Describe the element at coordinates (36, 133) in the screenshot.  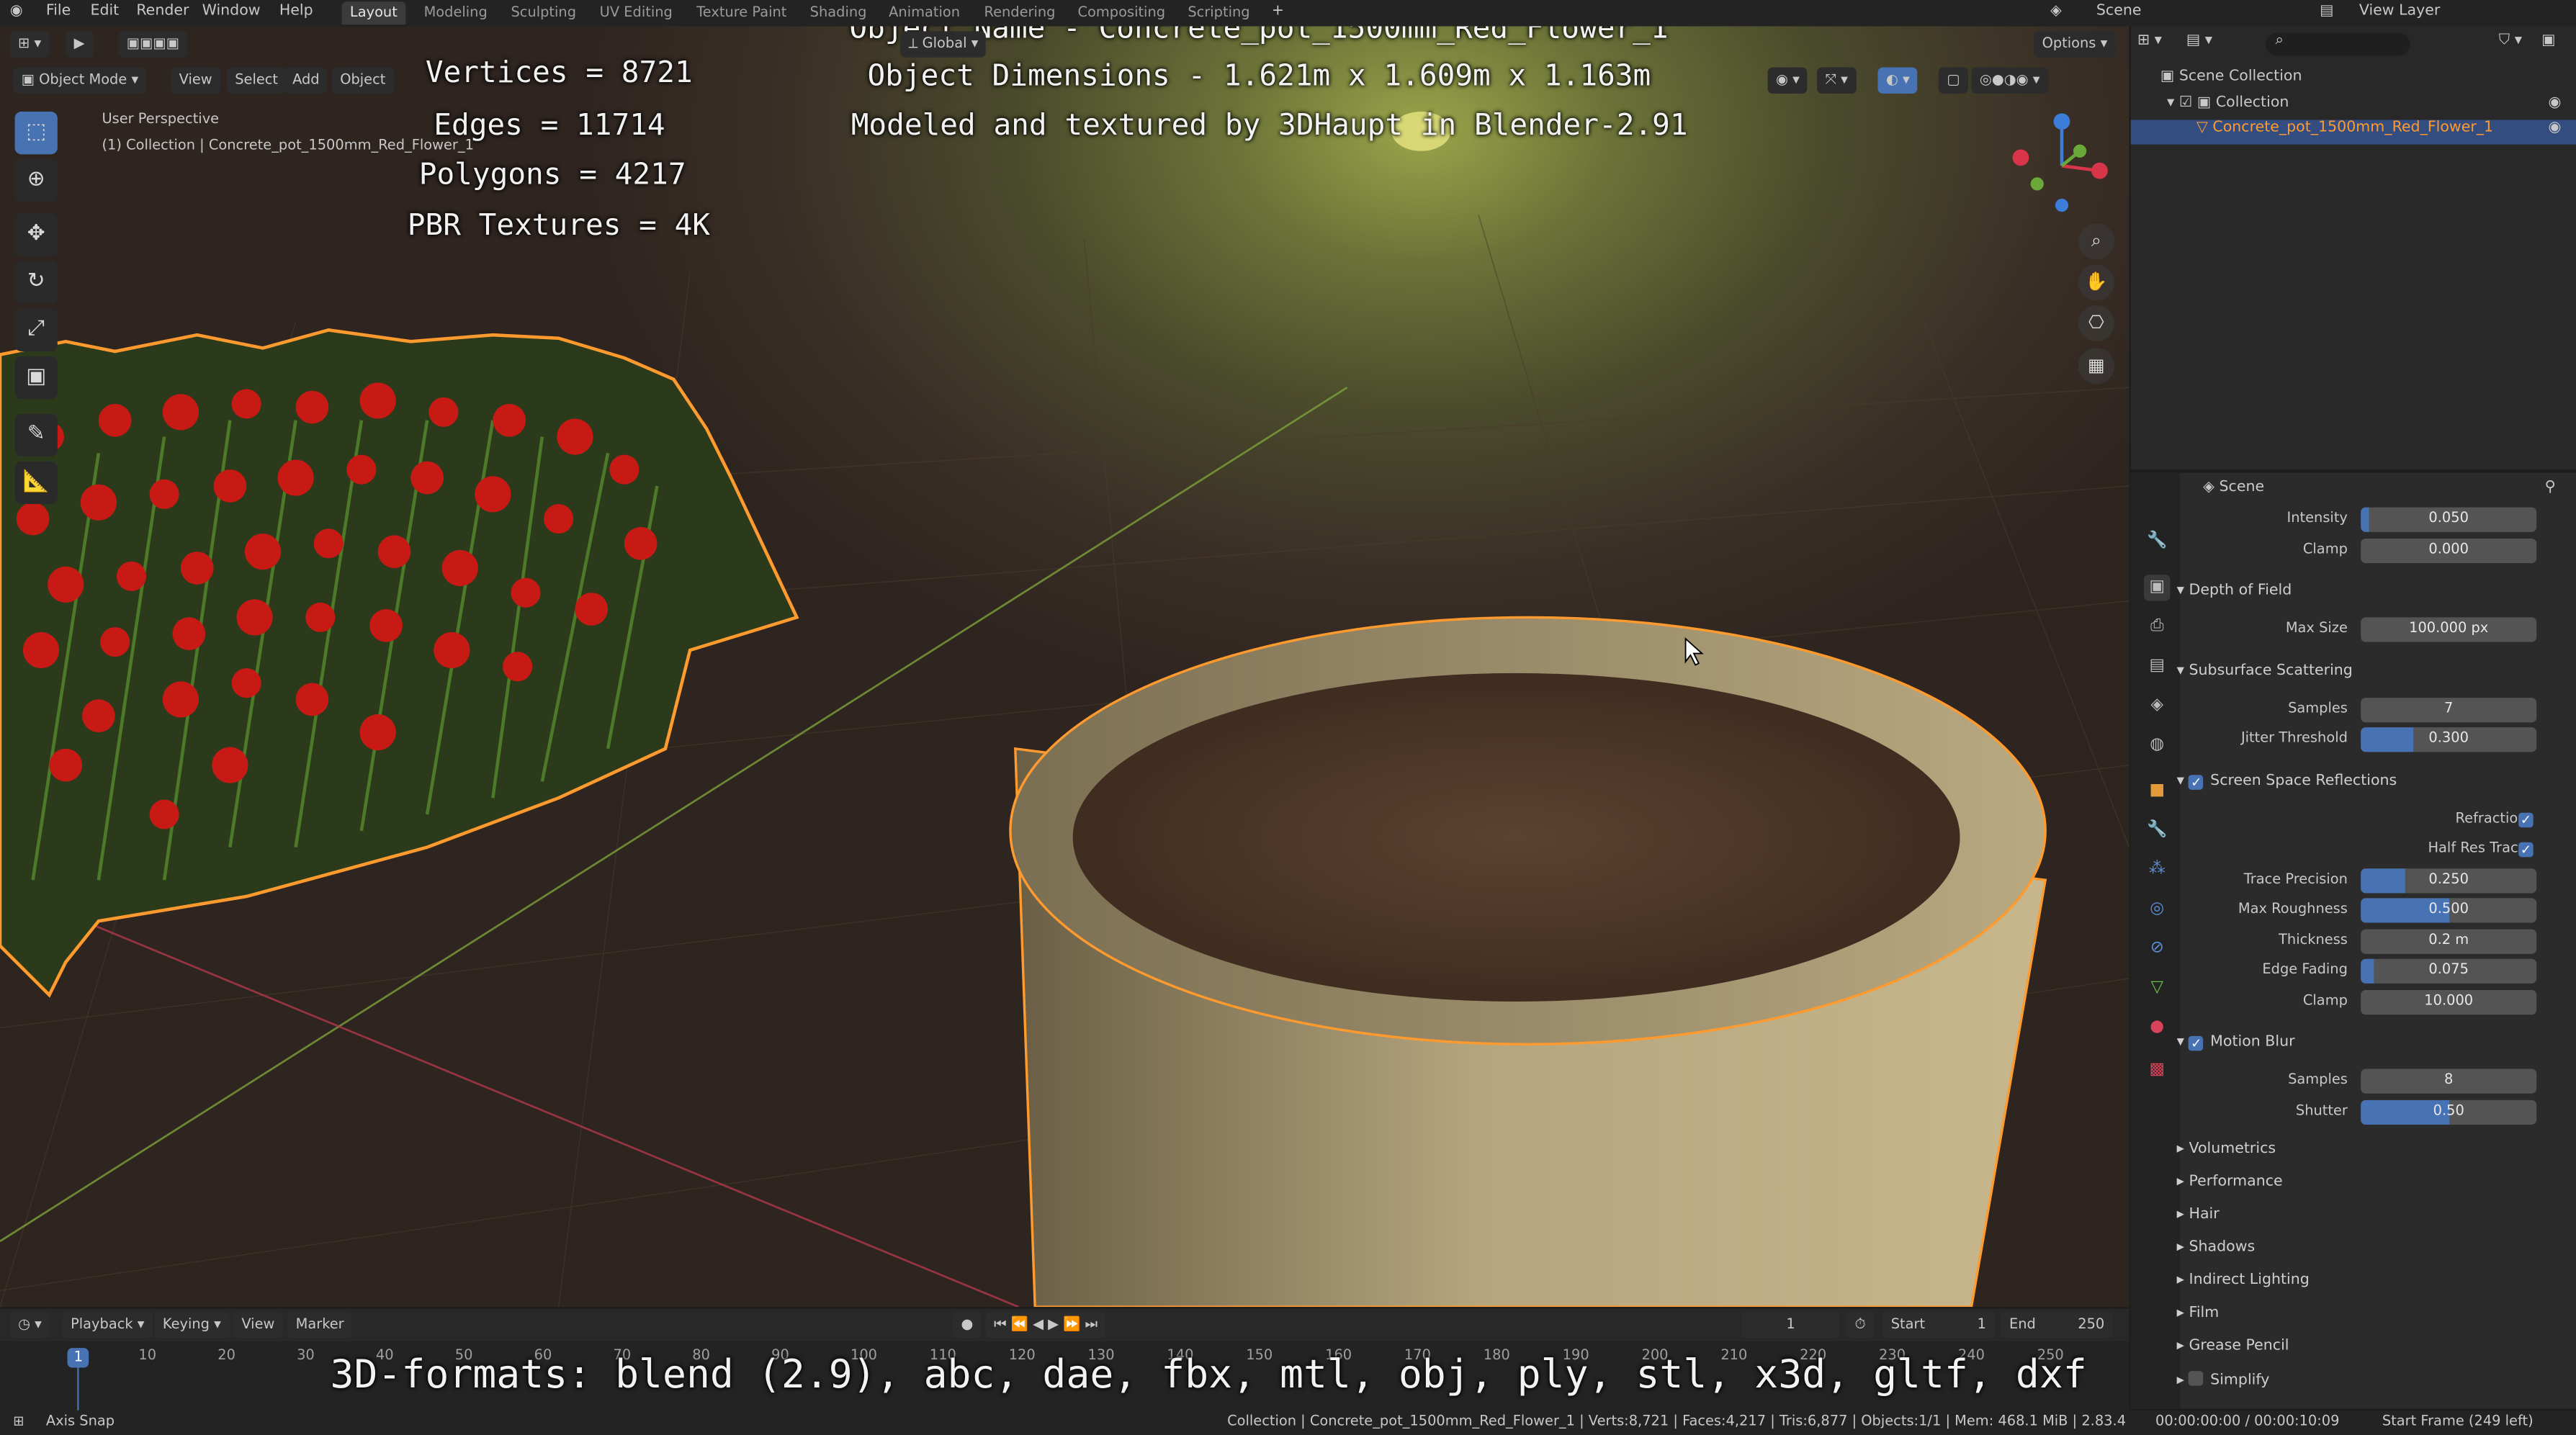
I see `select-box-tool: ⬚` at that location.